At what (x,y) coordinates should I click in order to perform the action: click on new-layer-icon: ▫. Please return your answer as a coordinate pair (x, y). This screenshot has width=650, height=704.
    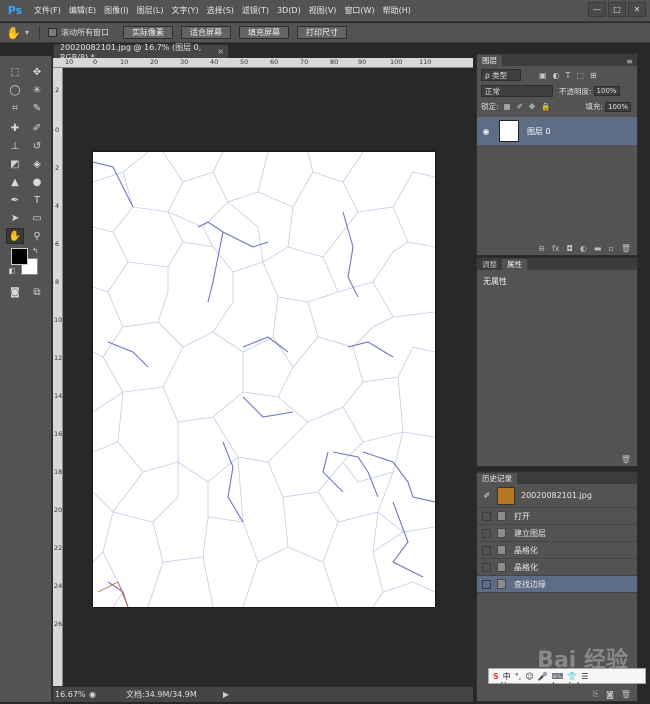
    Looking at the image, I should click on (610, 248).